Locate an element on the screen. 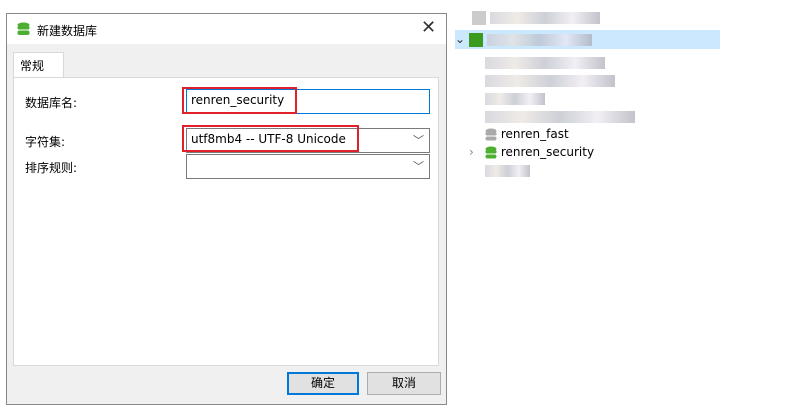 This screenshot has height=411, width=792. tree-connection is located at coordinates (587, 17).